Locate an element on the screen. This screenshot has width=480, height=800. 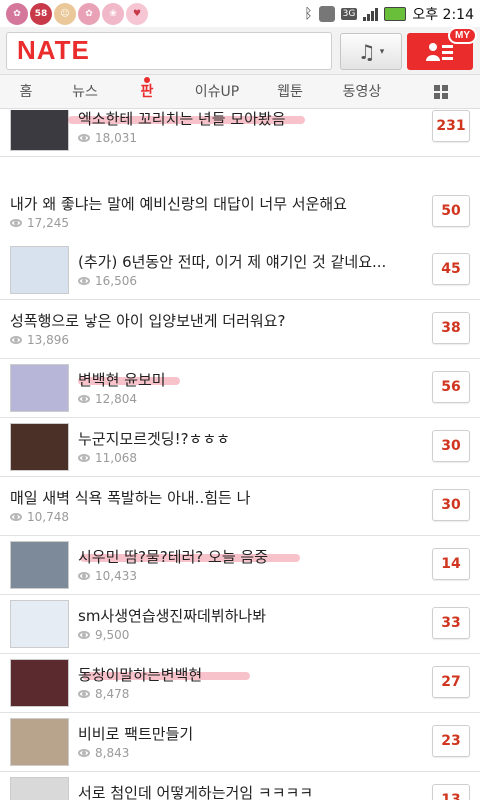
view-count-value: 10,748 is located at coordinates (48, 517).